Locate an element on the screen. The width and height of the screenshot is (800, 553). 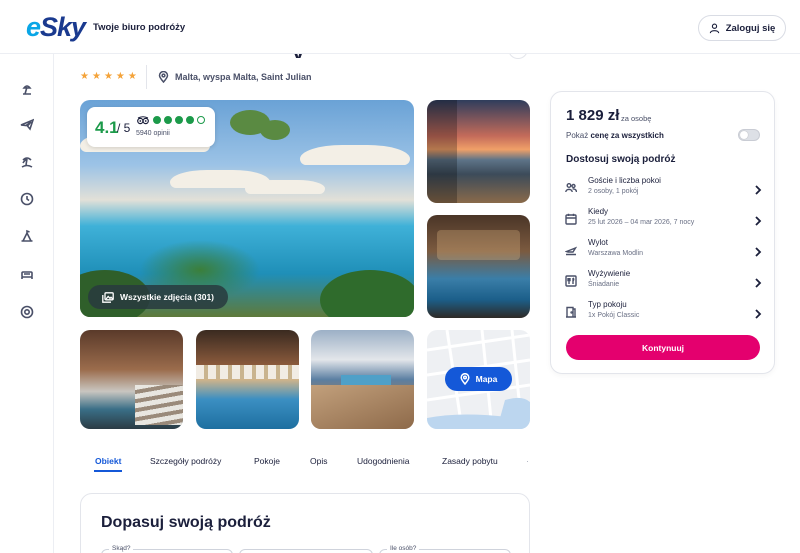
total-price-toggle is located at coordinates (749, 135).